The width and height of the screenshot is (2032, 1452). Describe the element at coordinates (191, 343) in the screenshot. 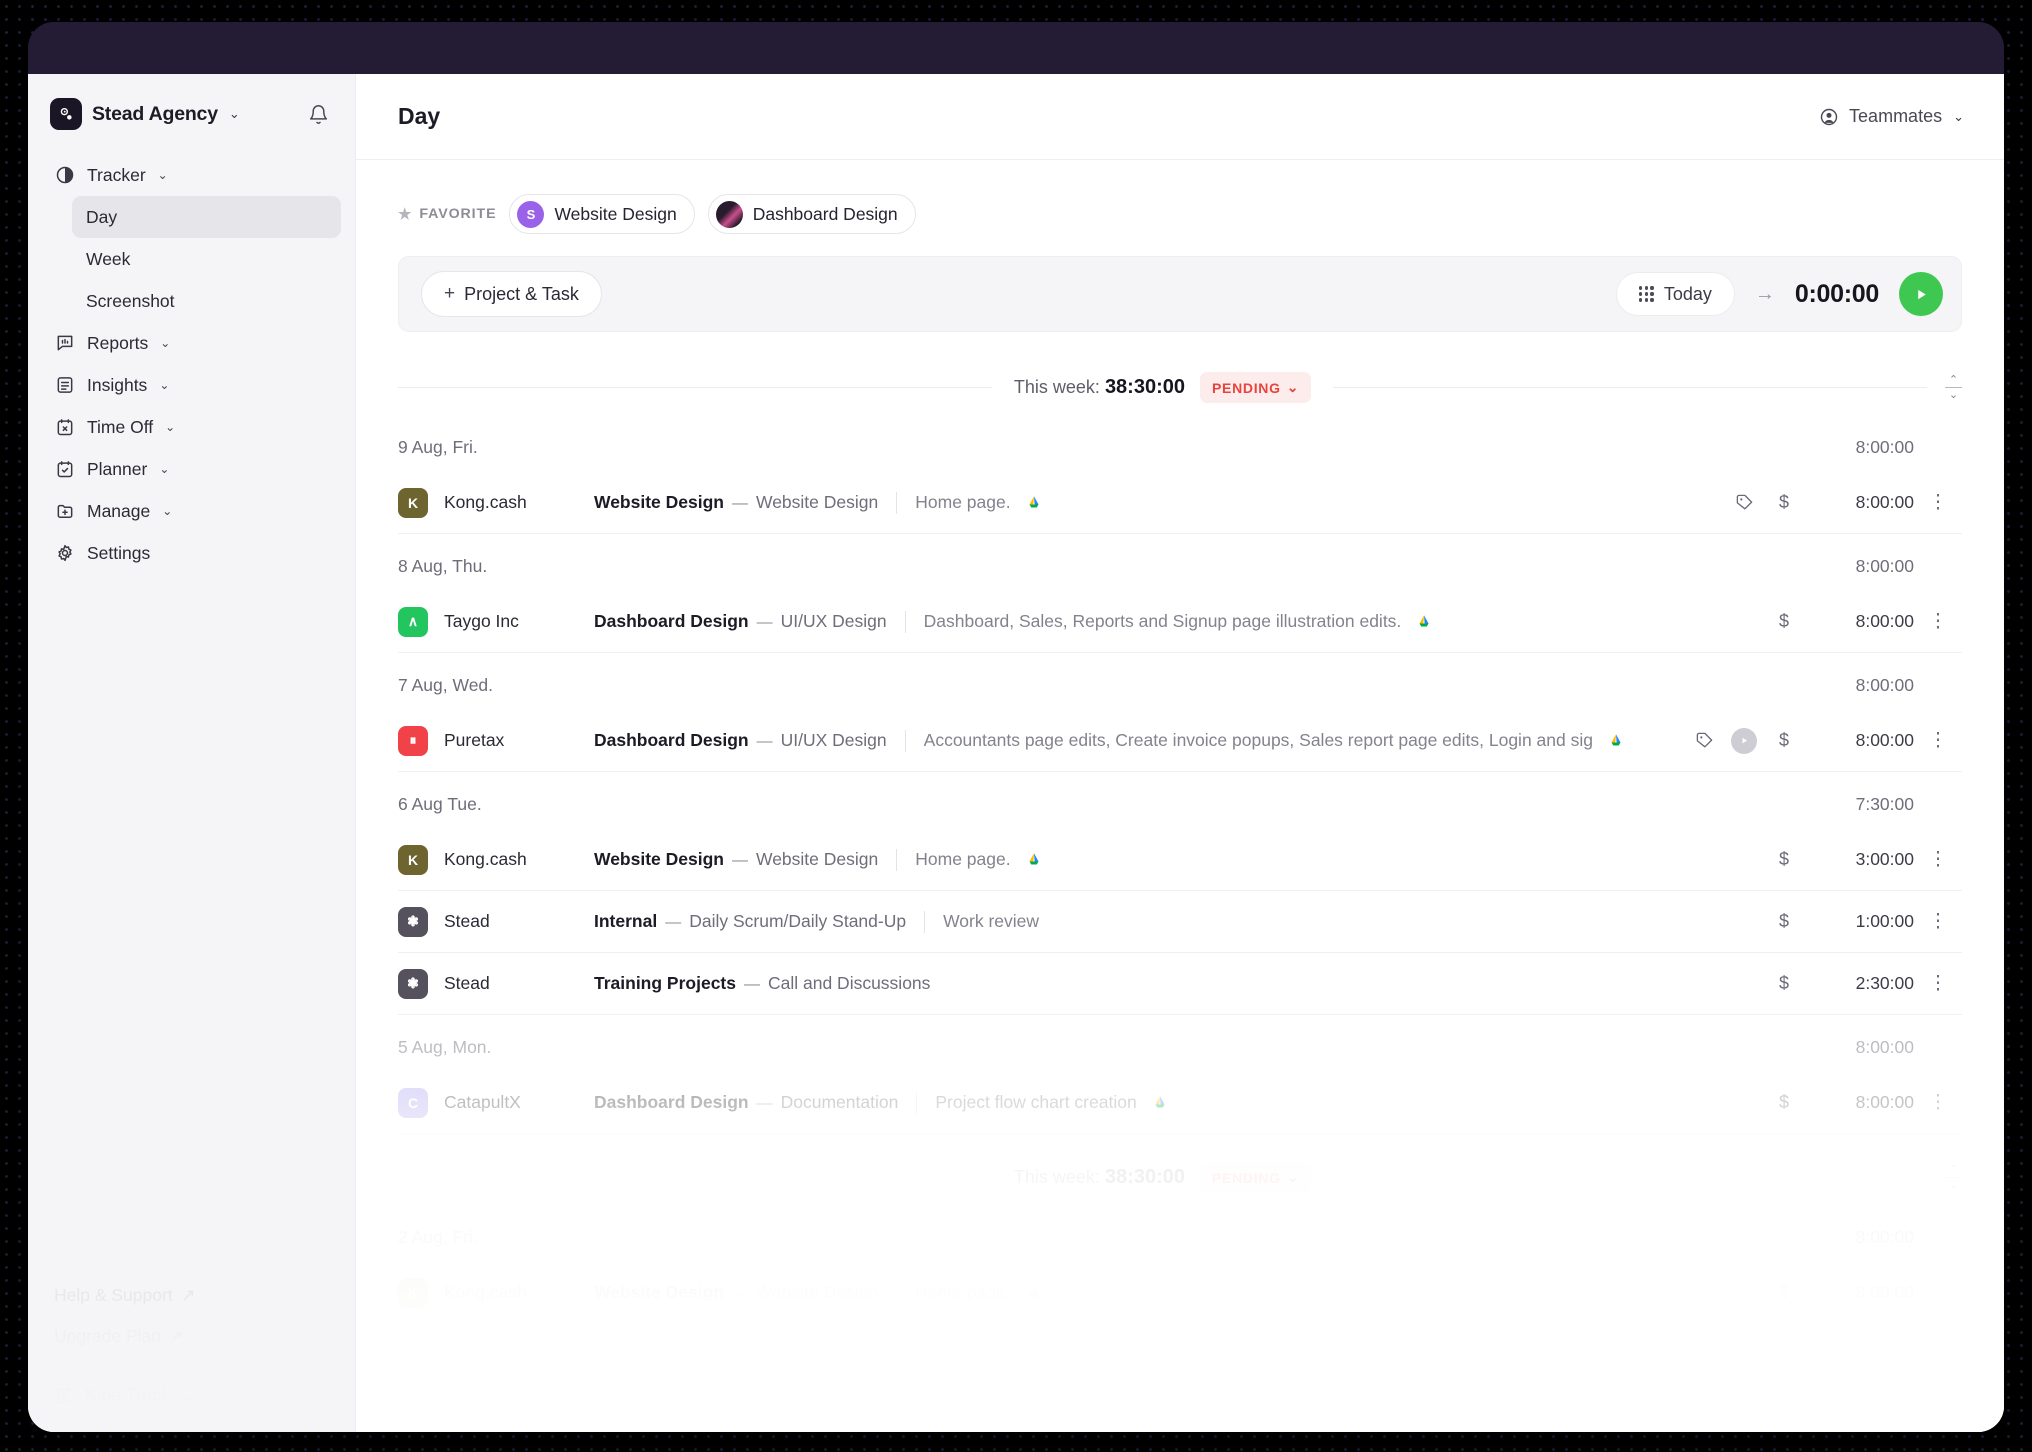

I see `sidebar-item-reports: Reports ⌄` at that location.